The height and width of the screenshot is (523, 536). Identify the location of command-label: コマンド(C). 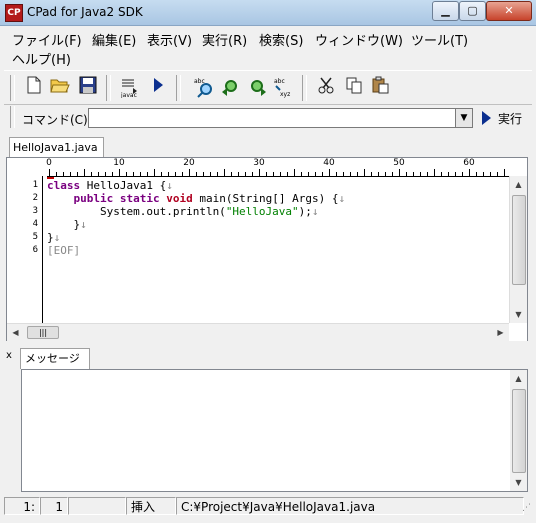
(55, 120).